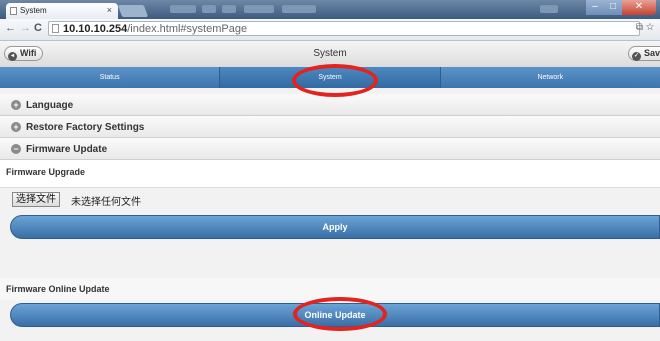 Image resolution: width=660 pixels, height=341 pixels. What do you see at coordinates (645, 27) in the screenshot?
I see `translate-star-icons: ⧉ ☆` at bounding box center [645, 27].